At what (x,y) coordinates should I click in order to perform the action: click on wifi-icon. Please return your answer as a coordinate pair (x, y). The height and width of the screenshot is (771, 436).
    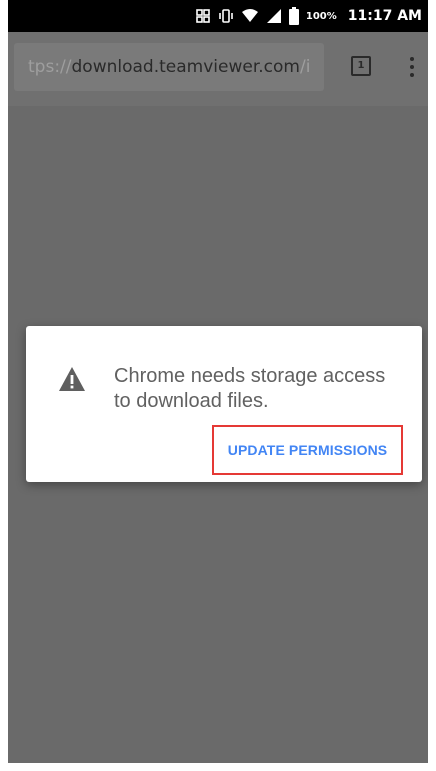
    Looking at the image, I should click on (250, 16).